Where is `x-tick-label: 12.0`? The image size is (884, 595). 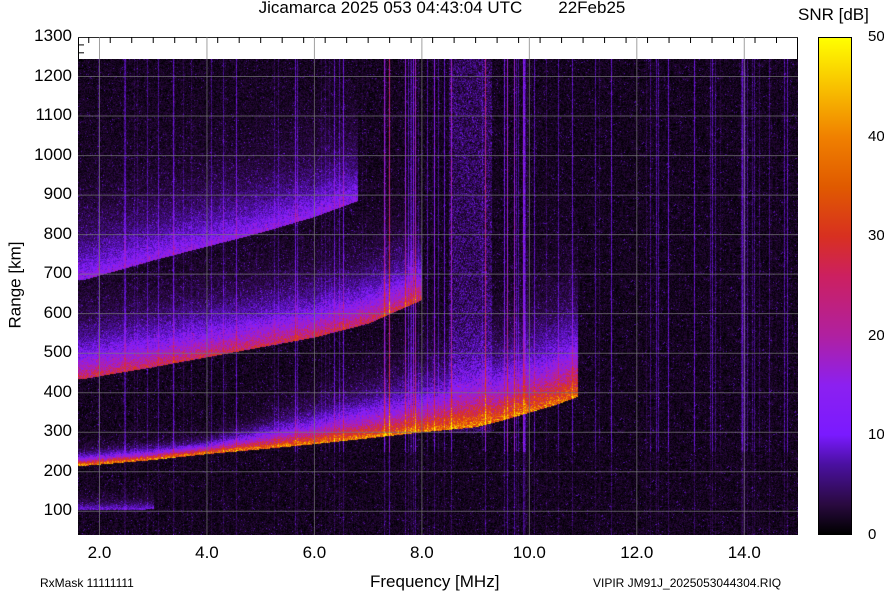 x-tick-label: 12.0 is located at coordinates (637, 552).